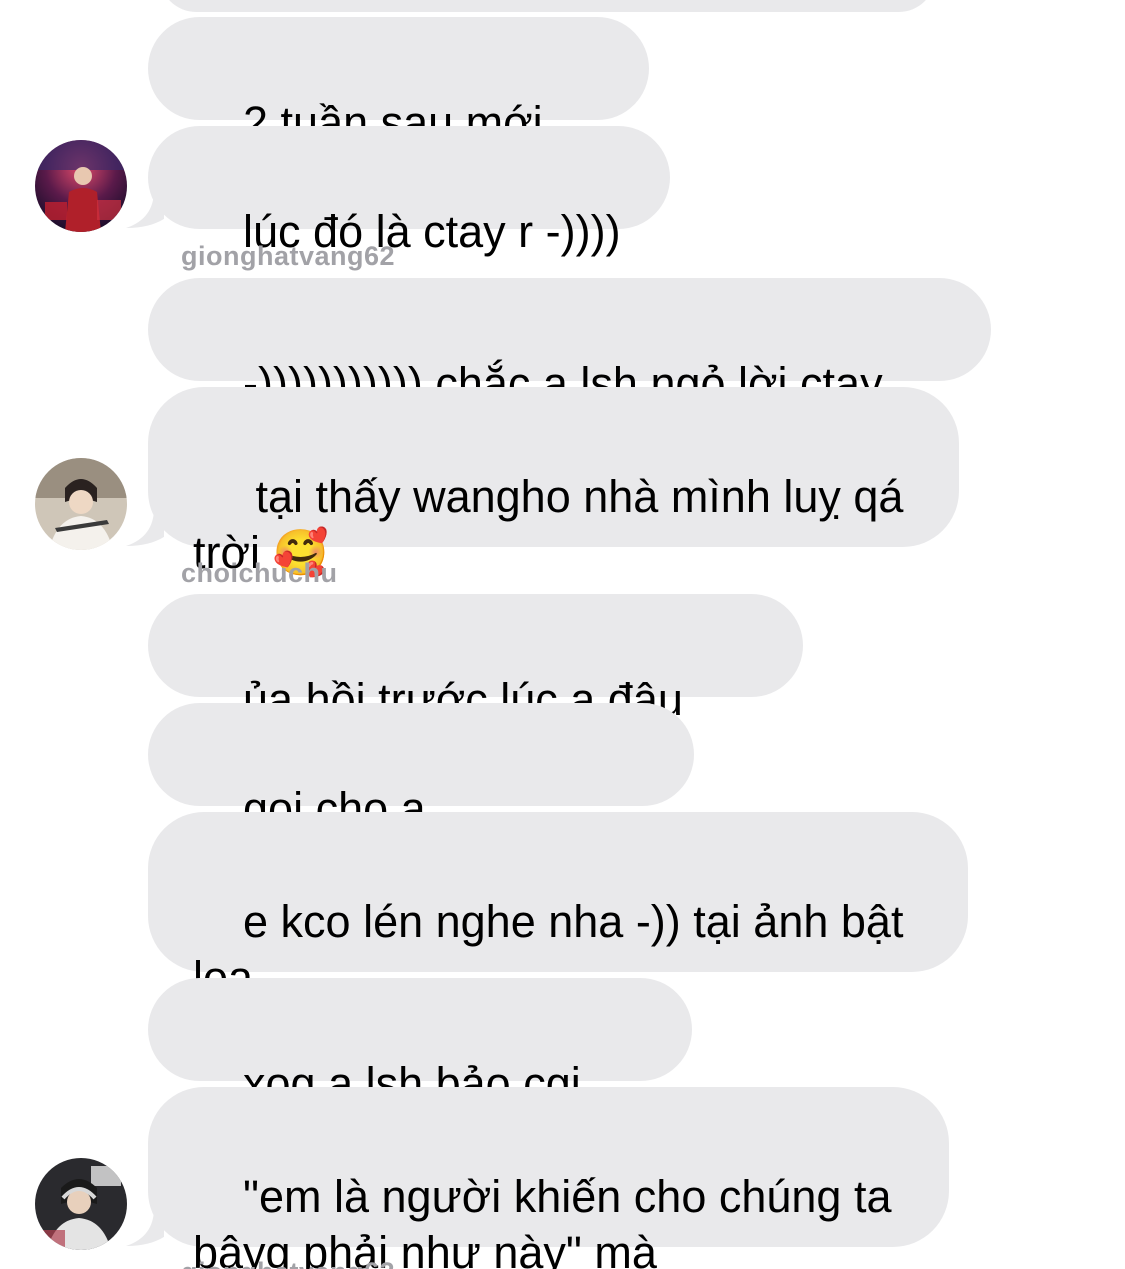 This screenshot has height=1269, width=1125. Describe the element at coordinates (421, 796) in the screenshot. I see `message-bubble: gọi cho a sanghyeok` at that location.